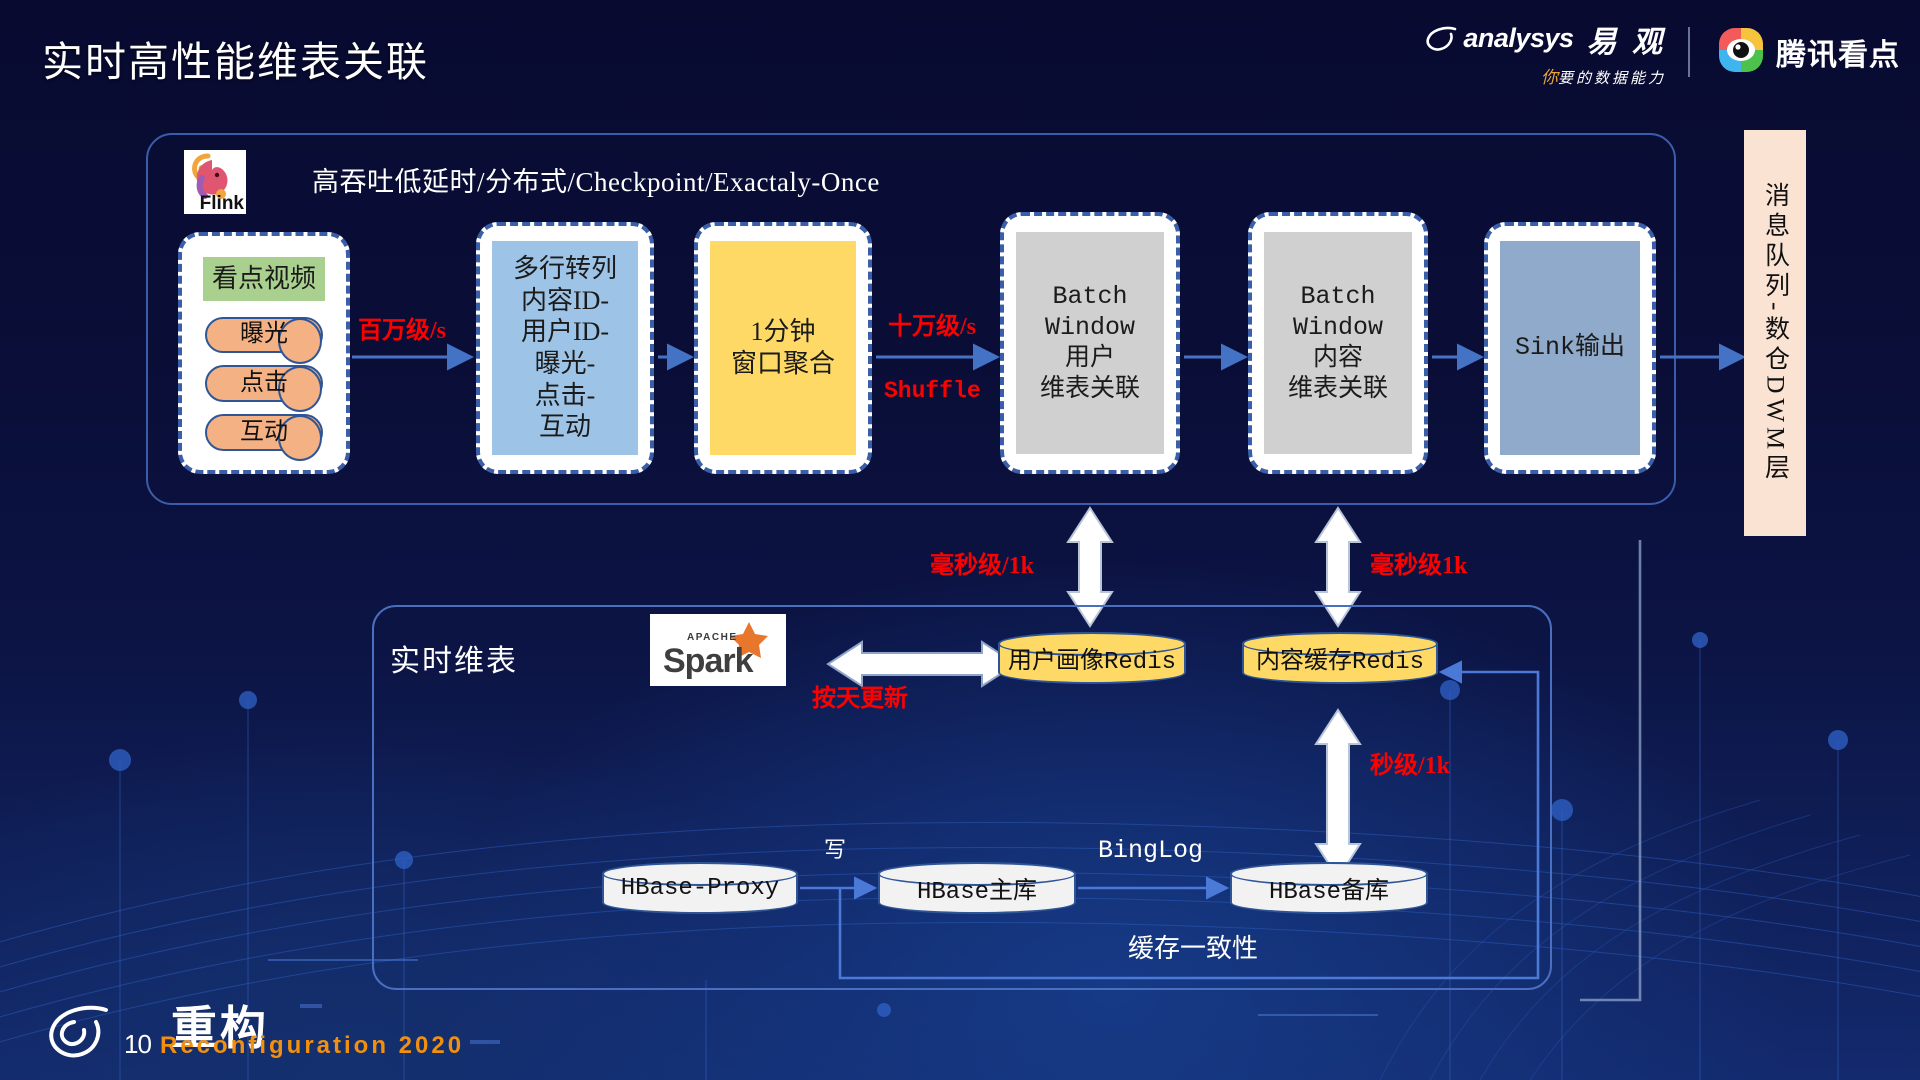  I want to click on analysys-mark-icon, so click(1442, 39).